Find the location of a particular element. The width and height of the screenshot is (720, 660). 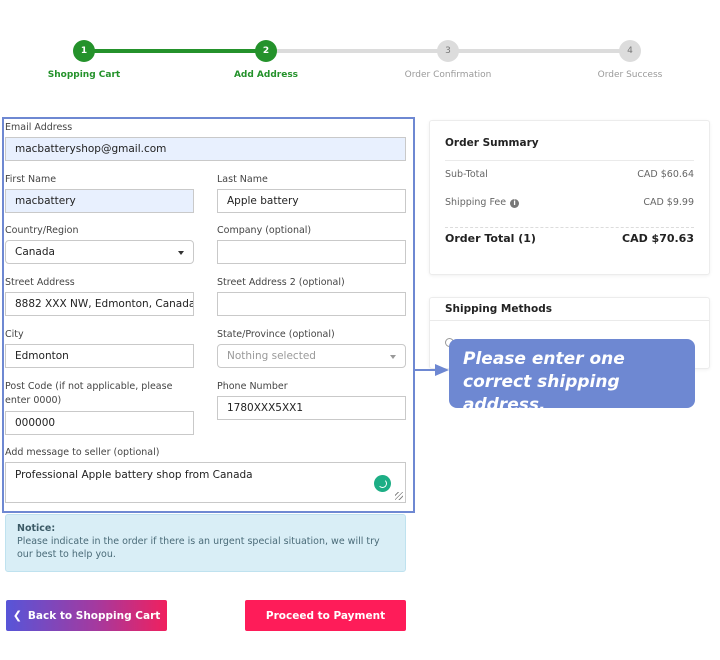

chevron-left-icon: ❮ is located at coordinates (17, 615).